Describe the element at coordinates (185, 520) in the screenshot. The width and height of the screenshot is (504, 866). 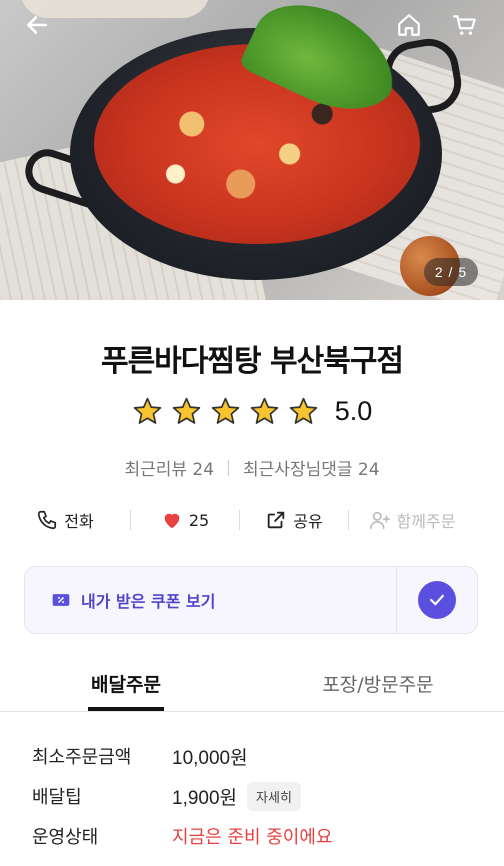
I see `like-button: 25` at that location.